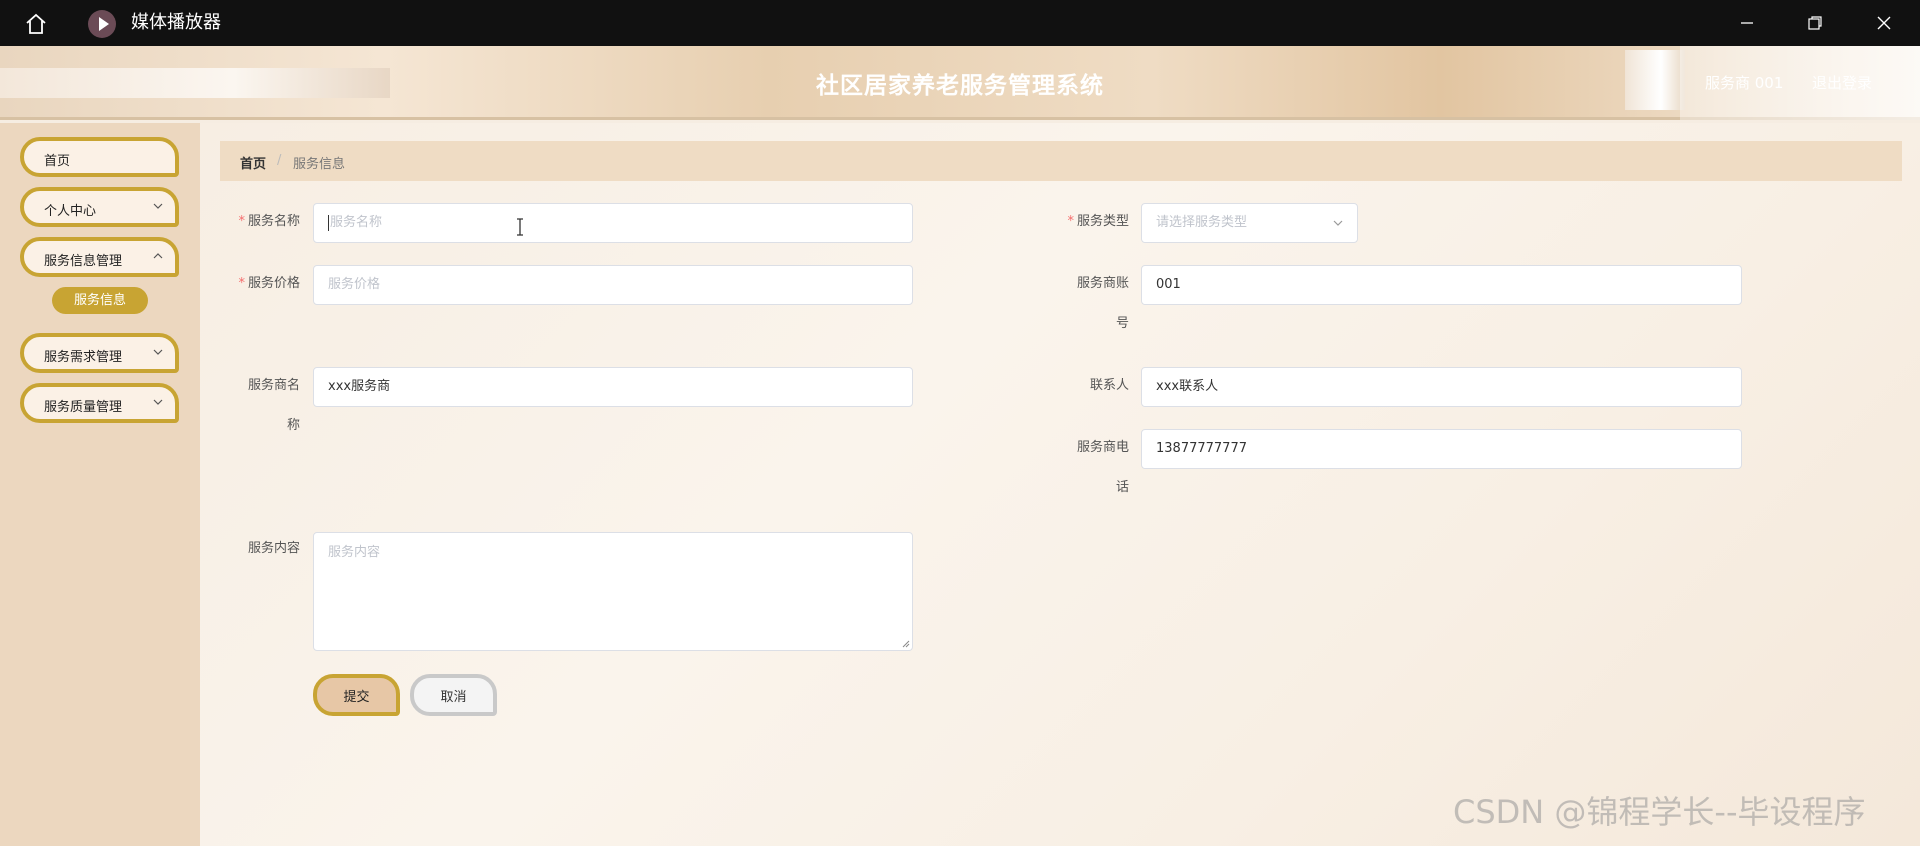  I want to click on service-name-input: 服务名称, so click(613, 223).